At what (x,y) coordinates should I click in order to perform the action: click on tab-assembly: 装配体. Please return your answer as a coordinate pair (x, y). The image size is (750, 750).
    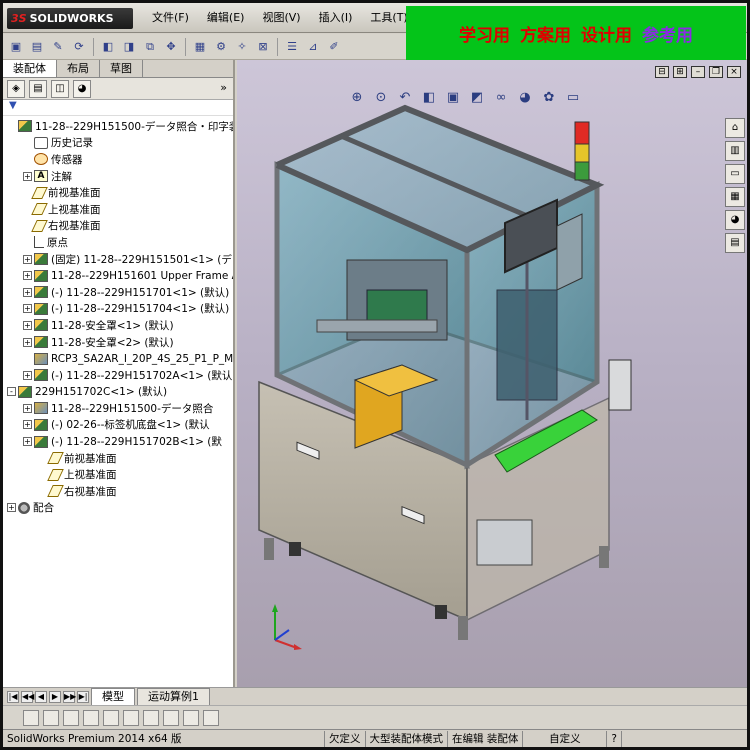
    Looking at the image, I should click on (30, 68).